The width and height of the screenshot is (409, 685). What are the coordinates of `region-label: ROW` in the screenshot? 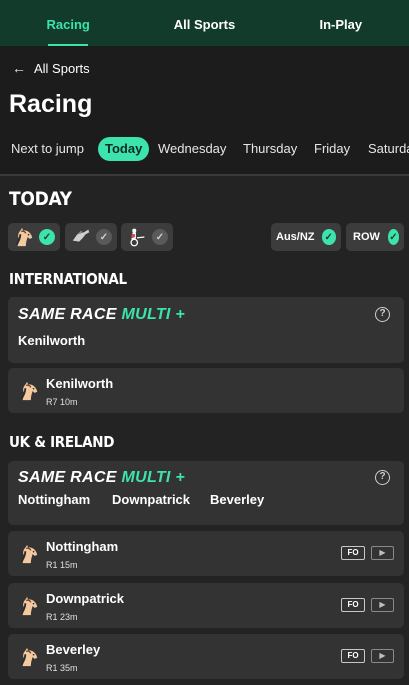 It's located at (366, 237).